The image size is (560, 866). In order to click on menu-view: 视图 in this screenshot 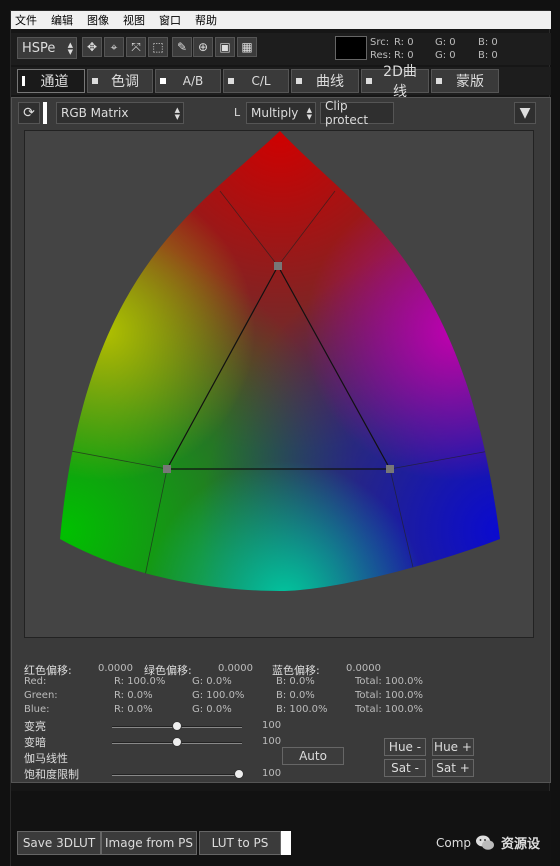, I will do `click(134, 20)`.